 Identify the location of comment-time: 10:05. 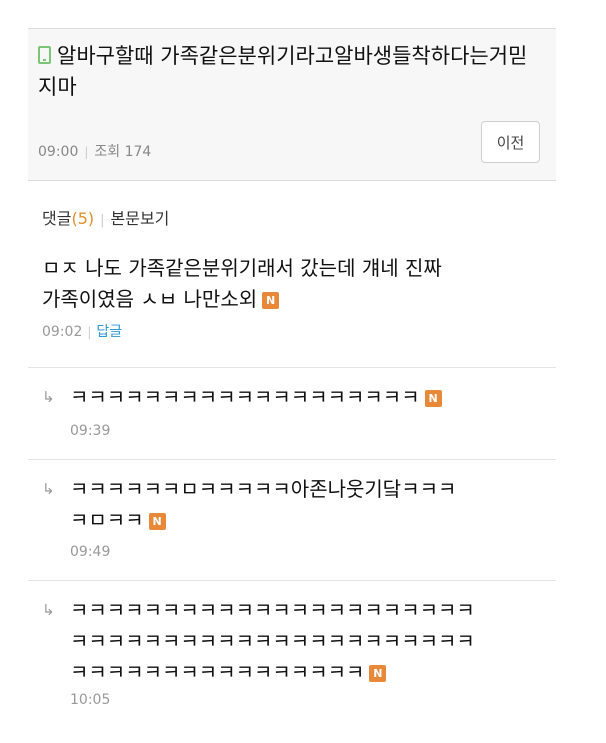
(90, 700).